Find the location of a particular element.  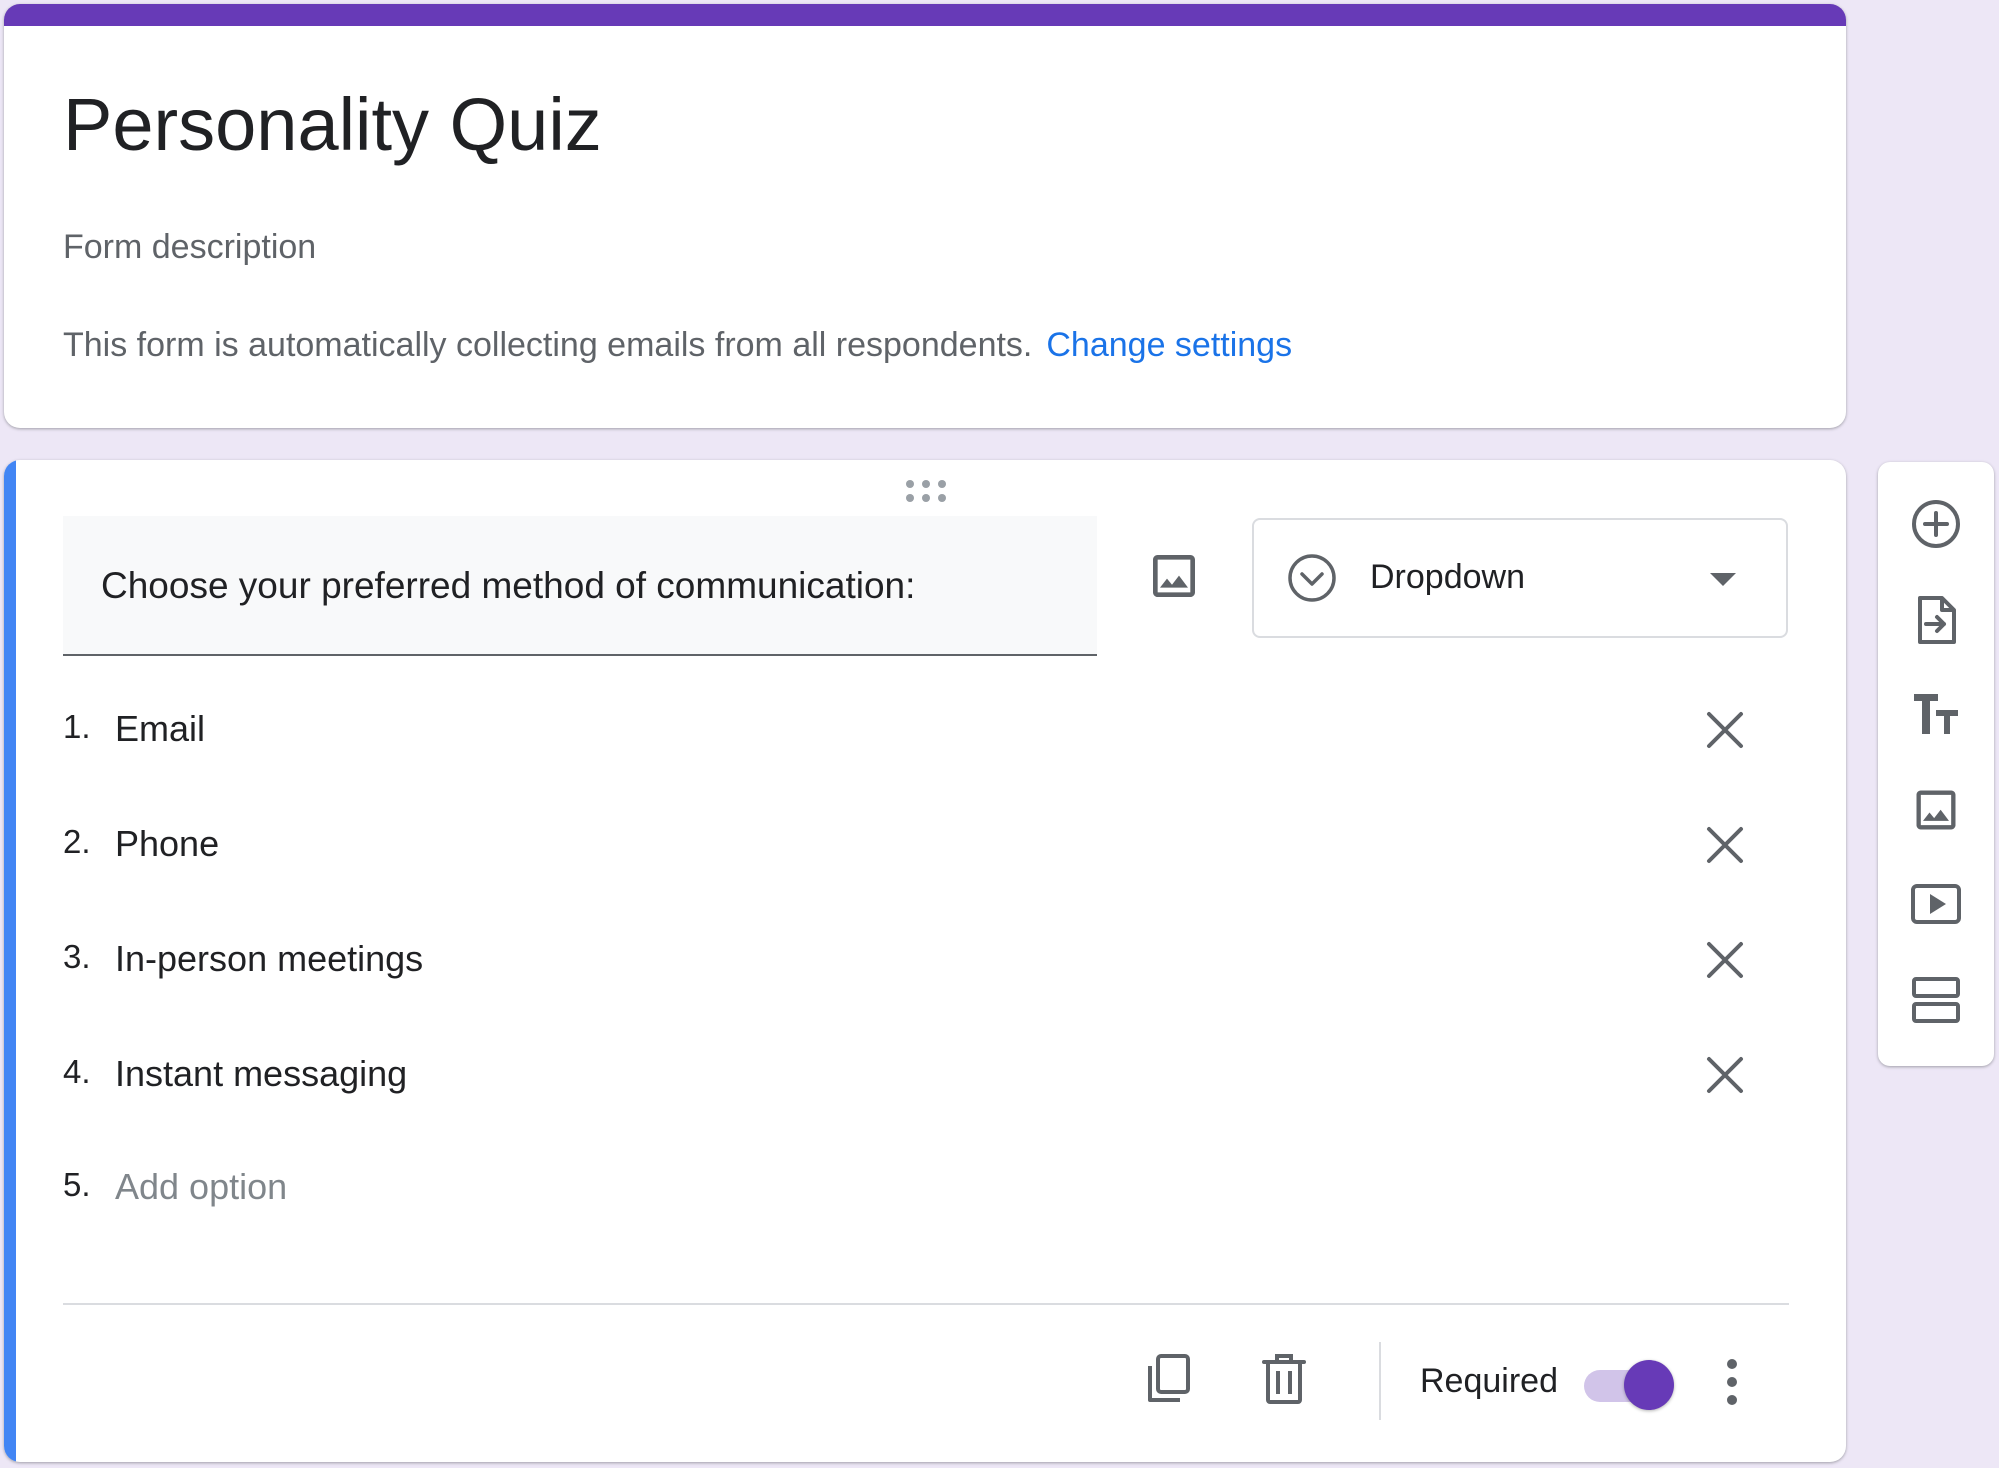

option-number: 2. is located at coordinates (77, 841).